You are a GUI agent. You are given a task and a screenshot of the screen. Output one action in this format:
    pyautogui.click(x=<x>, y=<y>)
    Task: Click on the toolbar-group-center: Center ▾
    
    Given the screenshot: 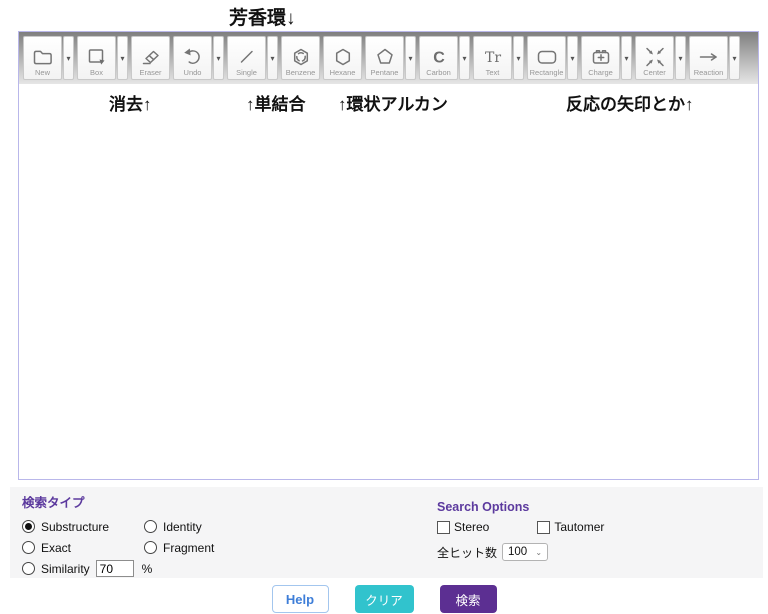 What is the action you would take?
    pyautogui.click(x=660, y=58)
    